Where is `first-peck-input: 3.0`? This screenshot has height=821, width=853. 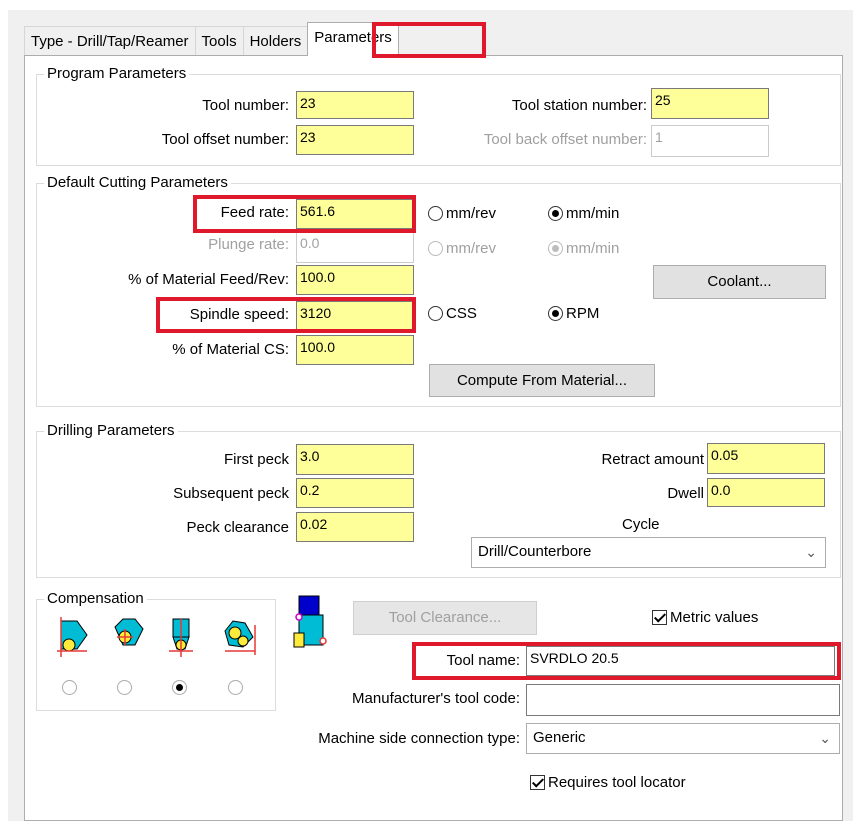
first-peck-input: 3.0 is located at coordinates (355, 459).